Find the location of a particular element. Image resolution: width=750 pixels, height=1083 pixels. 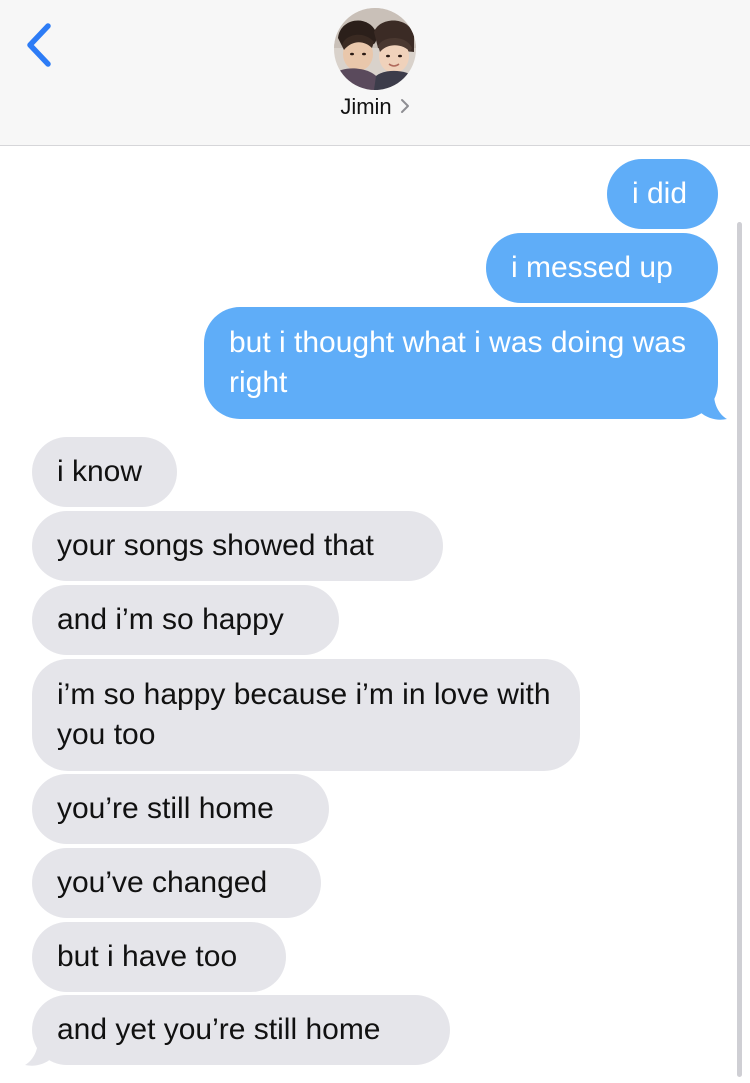

message-text: your songs showed that is located at coordinates (215, 545).